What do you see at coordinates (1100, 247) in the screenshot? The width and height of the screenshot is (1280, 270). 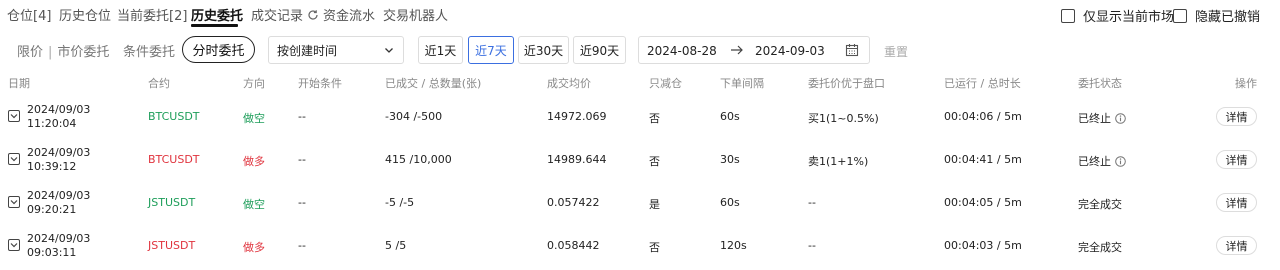 I see `order-status-text: 完全成交` at bounding box center [1100, 247].